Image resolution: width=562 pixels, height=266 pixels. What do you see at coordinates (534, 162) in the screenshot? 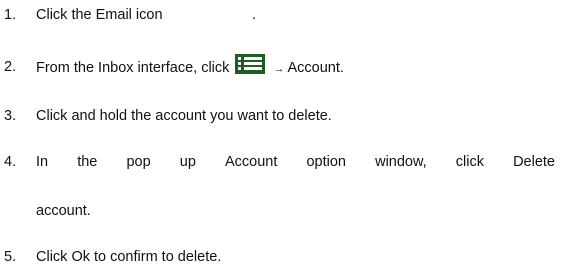
I see `word: Delete` at bounding box center [534, 162].